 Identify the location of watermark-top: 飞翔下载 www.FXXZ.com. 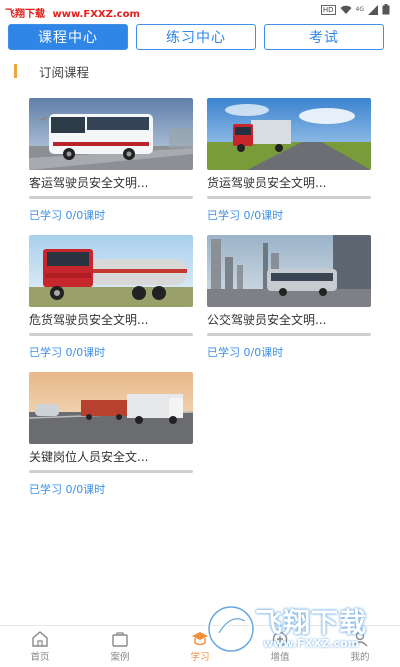
(72, 12).